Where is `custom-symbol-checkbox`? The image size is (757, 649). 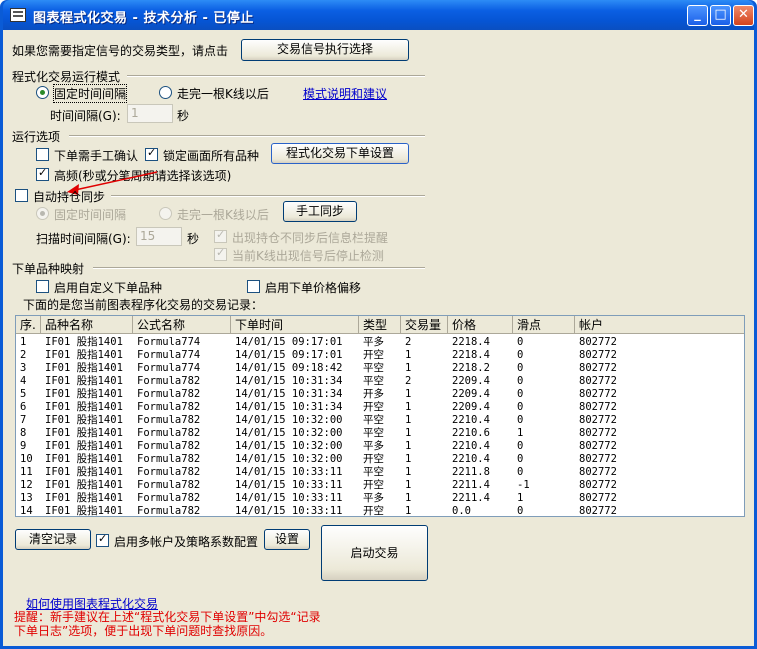
custom-symbol-checkbox is located at coordinates (42, 286).